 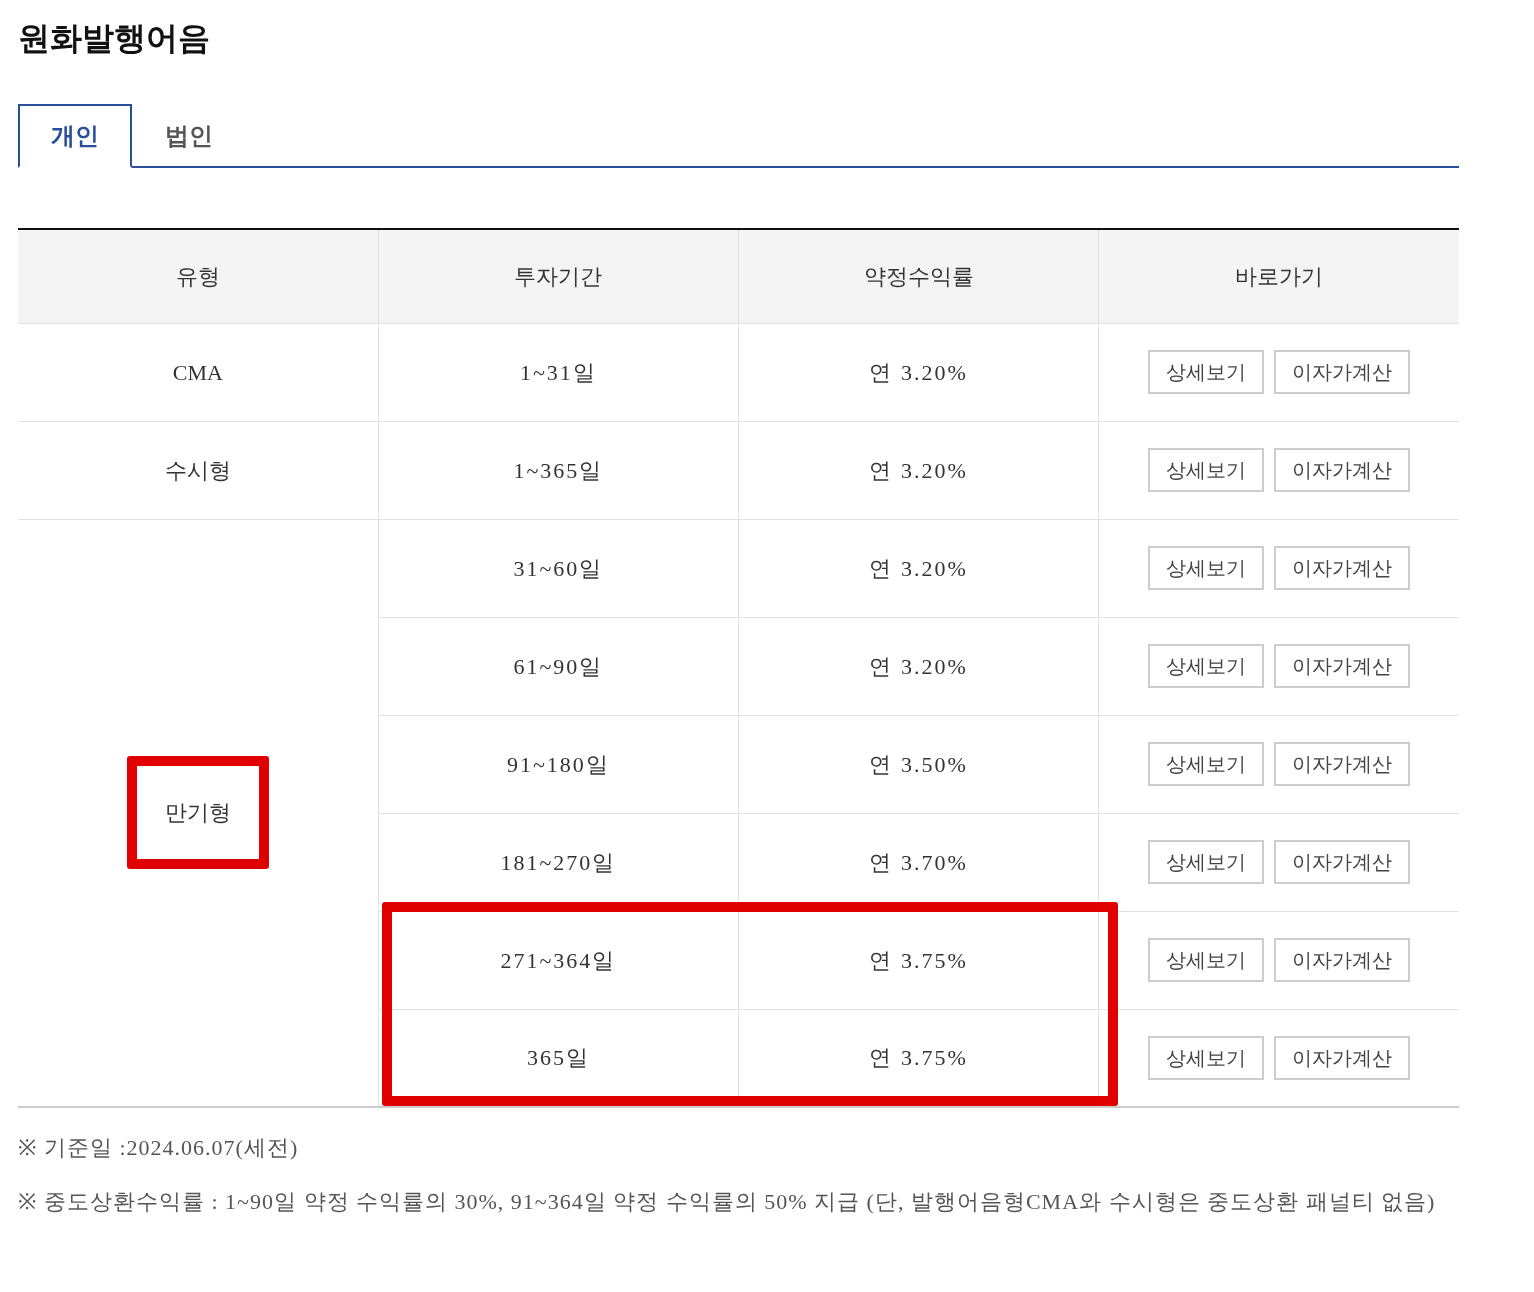 I want to click on period-cell: 1~31일, so click(x=558, y=372).